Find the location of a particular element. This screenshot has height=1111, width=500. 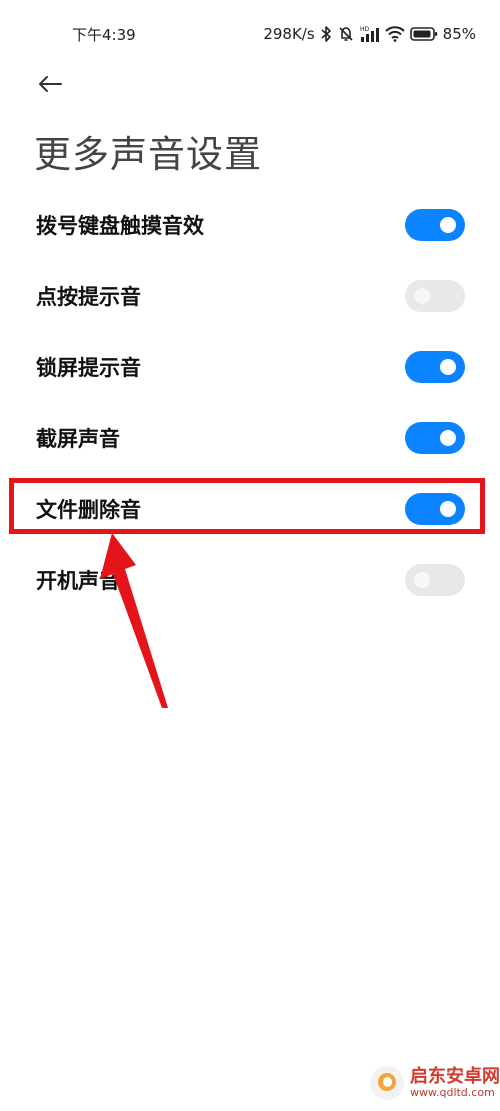

bluetooth-icon is located at coordinates (326, 34).